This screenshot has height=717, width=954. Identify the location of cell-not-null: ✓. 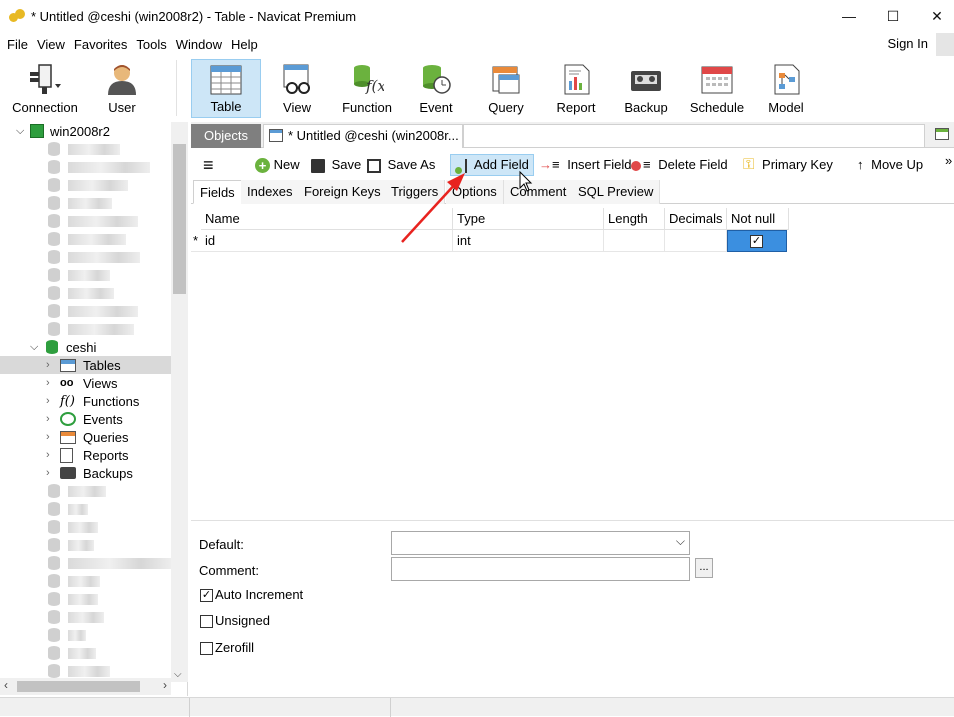
(757, 241).